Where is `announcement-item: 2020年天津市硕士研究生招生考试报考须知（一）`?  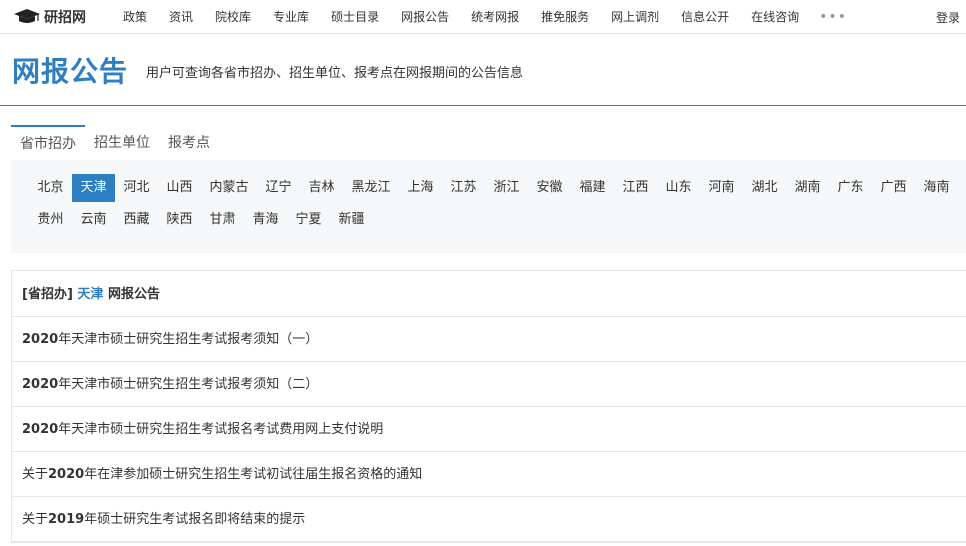
announcement-item: 2020年天津市硕士研究生招生考试报考须知（一） is located at coordinates (489, 339).